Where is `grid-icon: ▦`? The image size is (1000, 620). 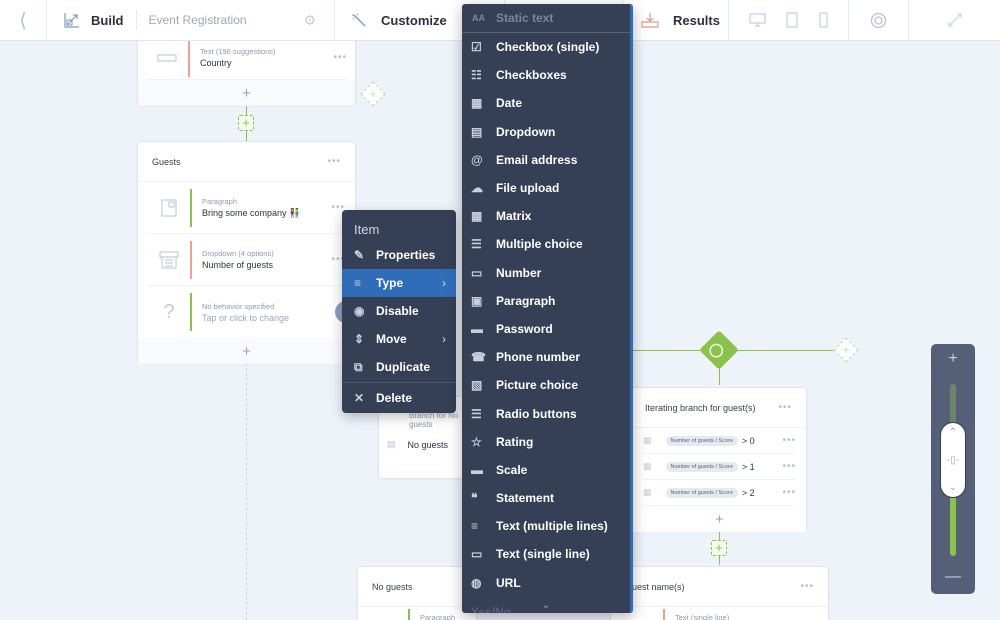
grid-icon: ▦ is located at coordinates (477, 216).